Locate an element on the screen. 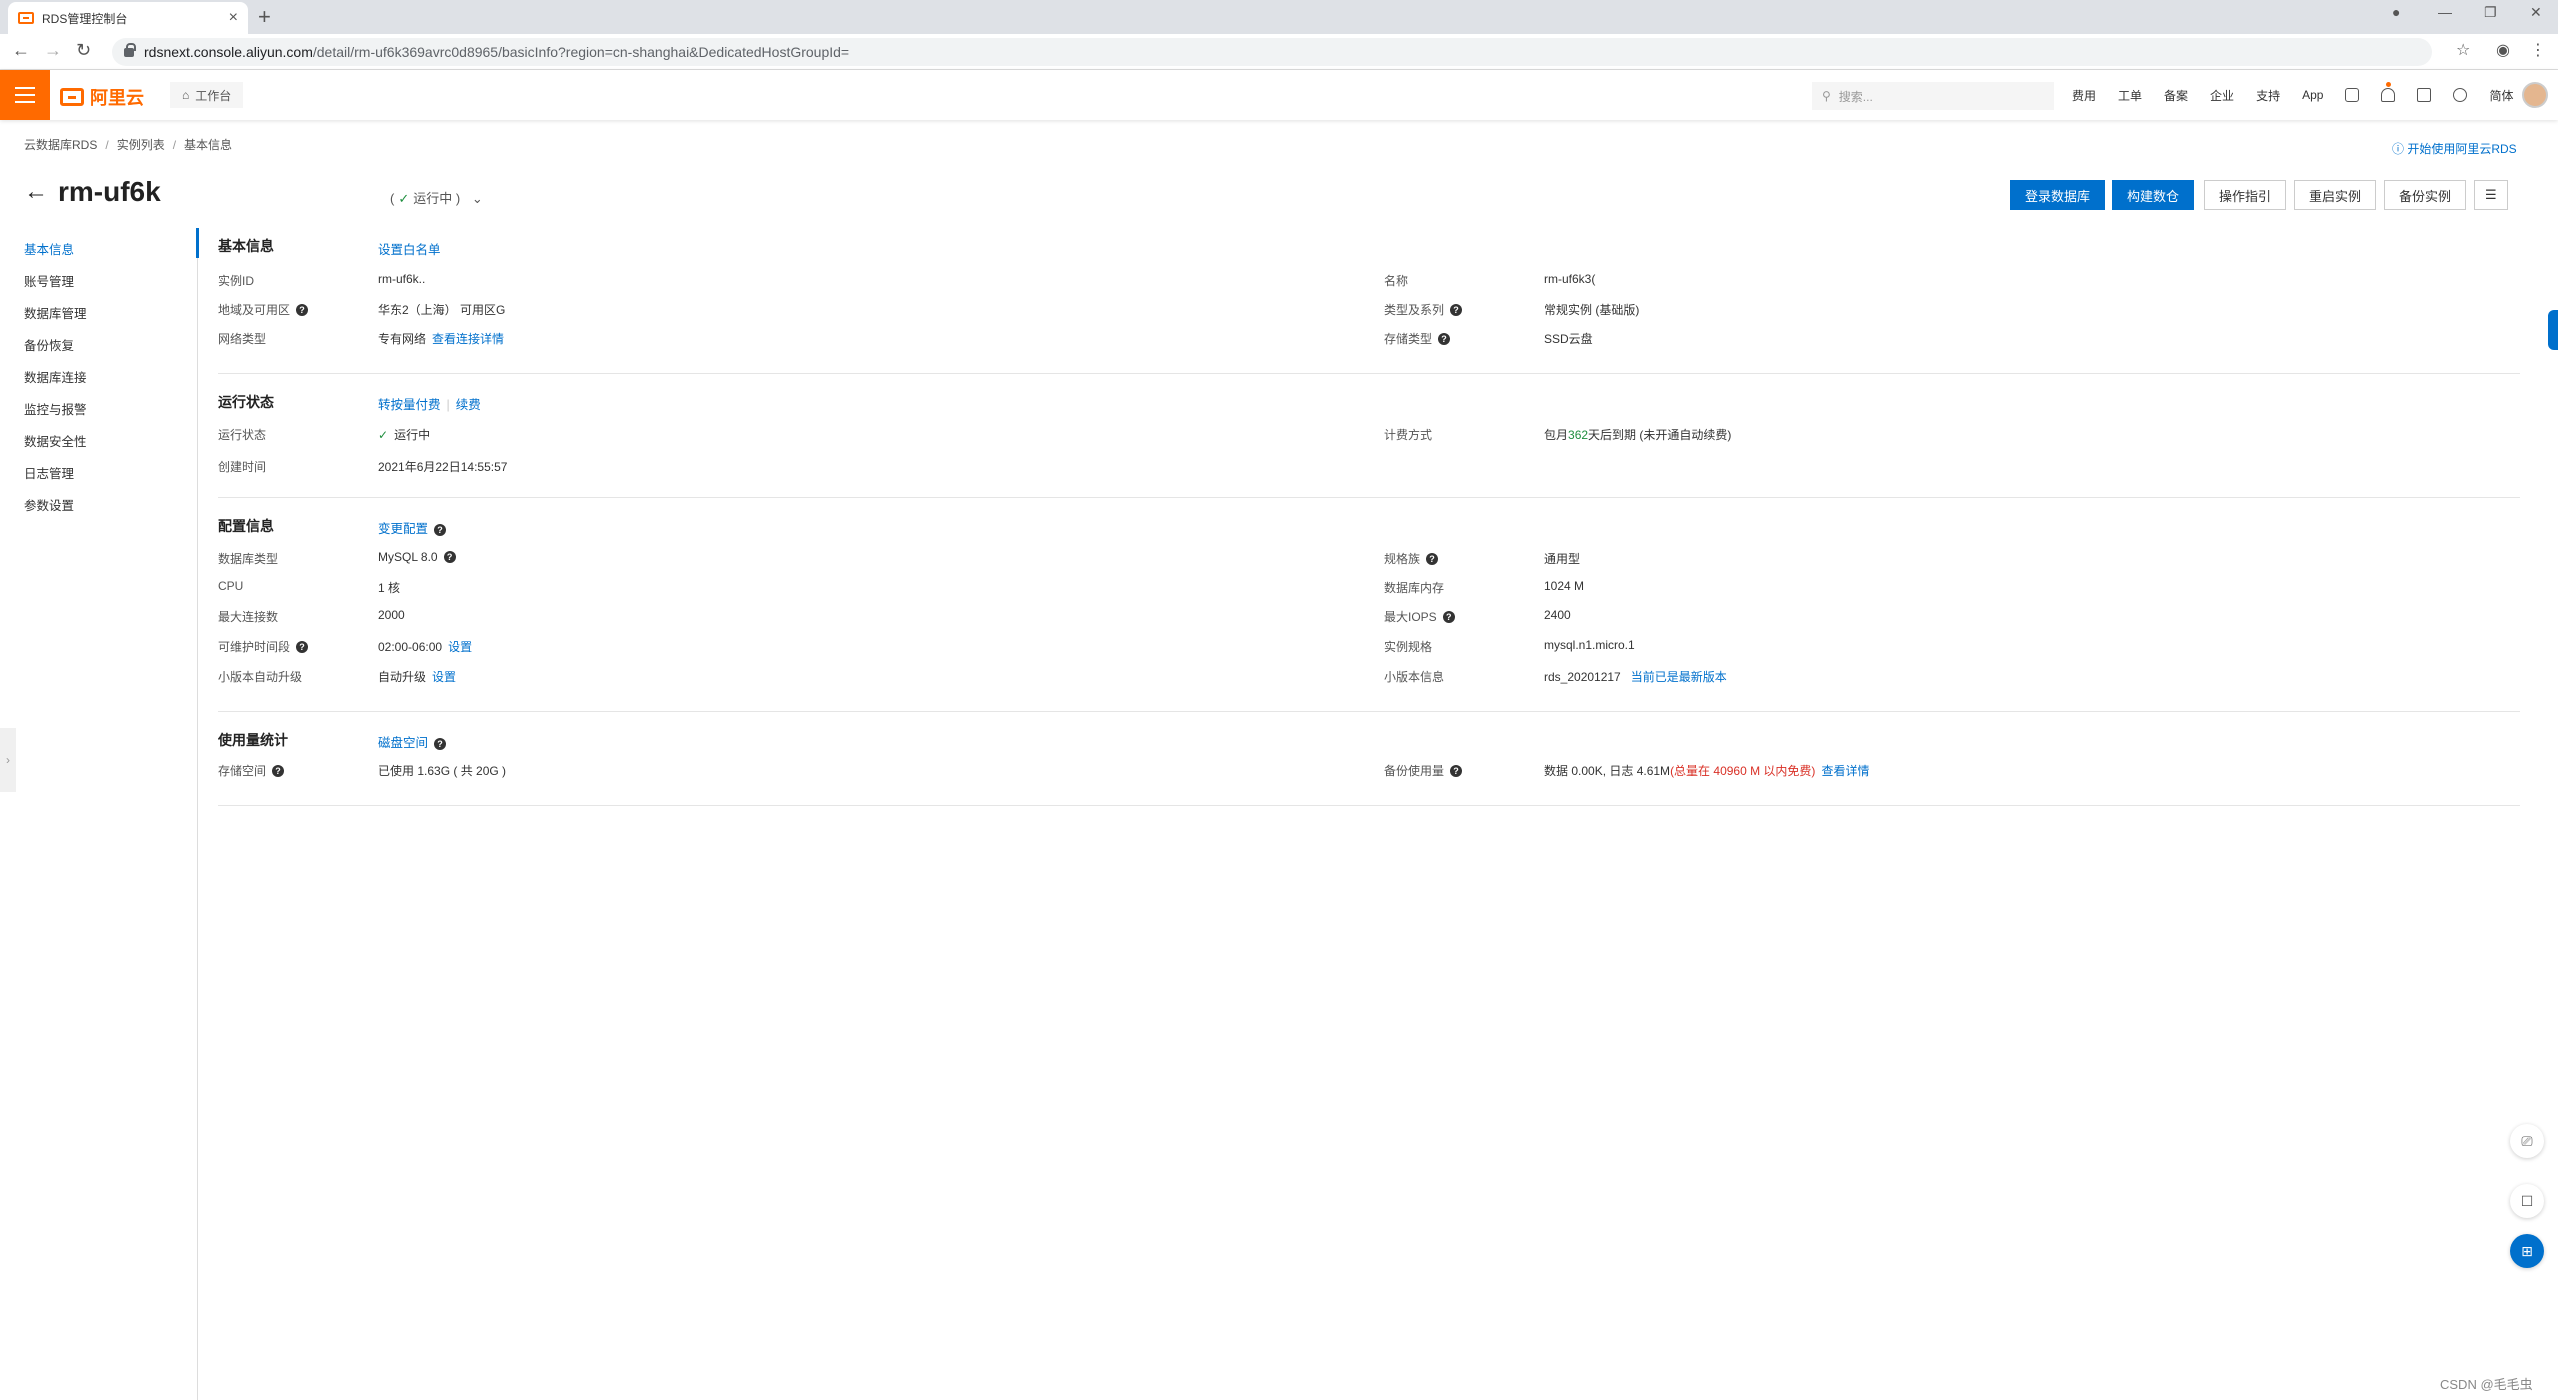 This screenshot has height=1400, width=2558. minimize-icon: — is located at coordinates (2445, 12).